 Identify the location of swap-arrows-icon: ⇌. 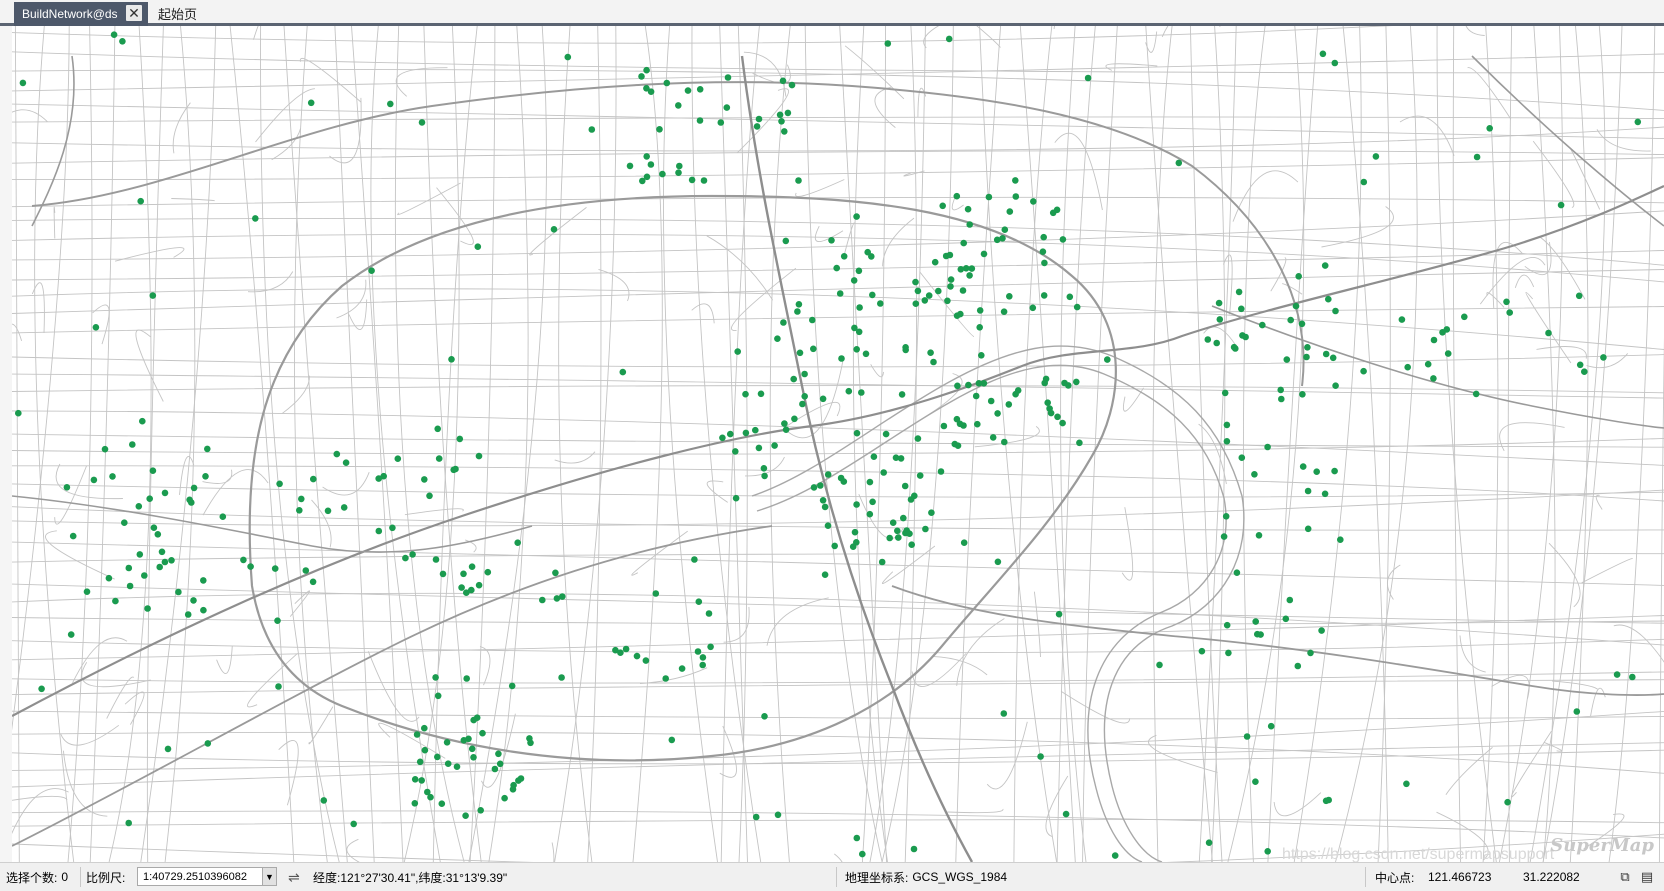
(294, 877).